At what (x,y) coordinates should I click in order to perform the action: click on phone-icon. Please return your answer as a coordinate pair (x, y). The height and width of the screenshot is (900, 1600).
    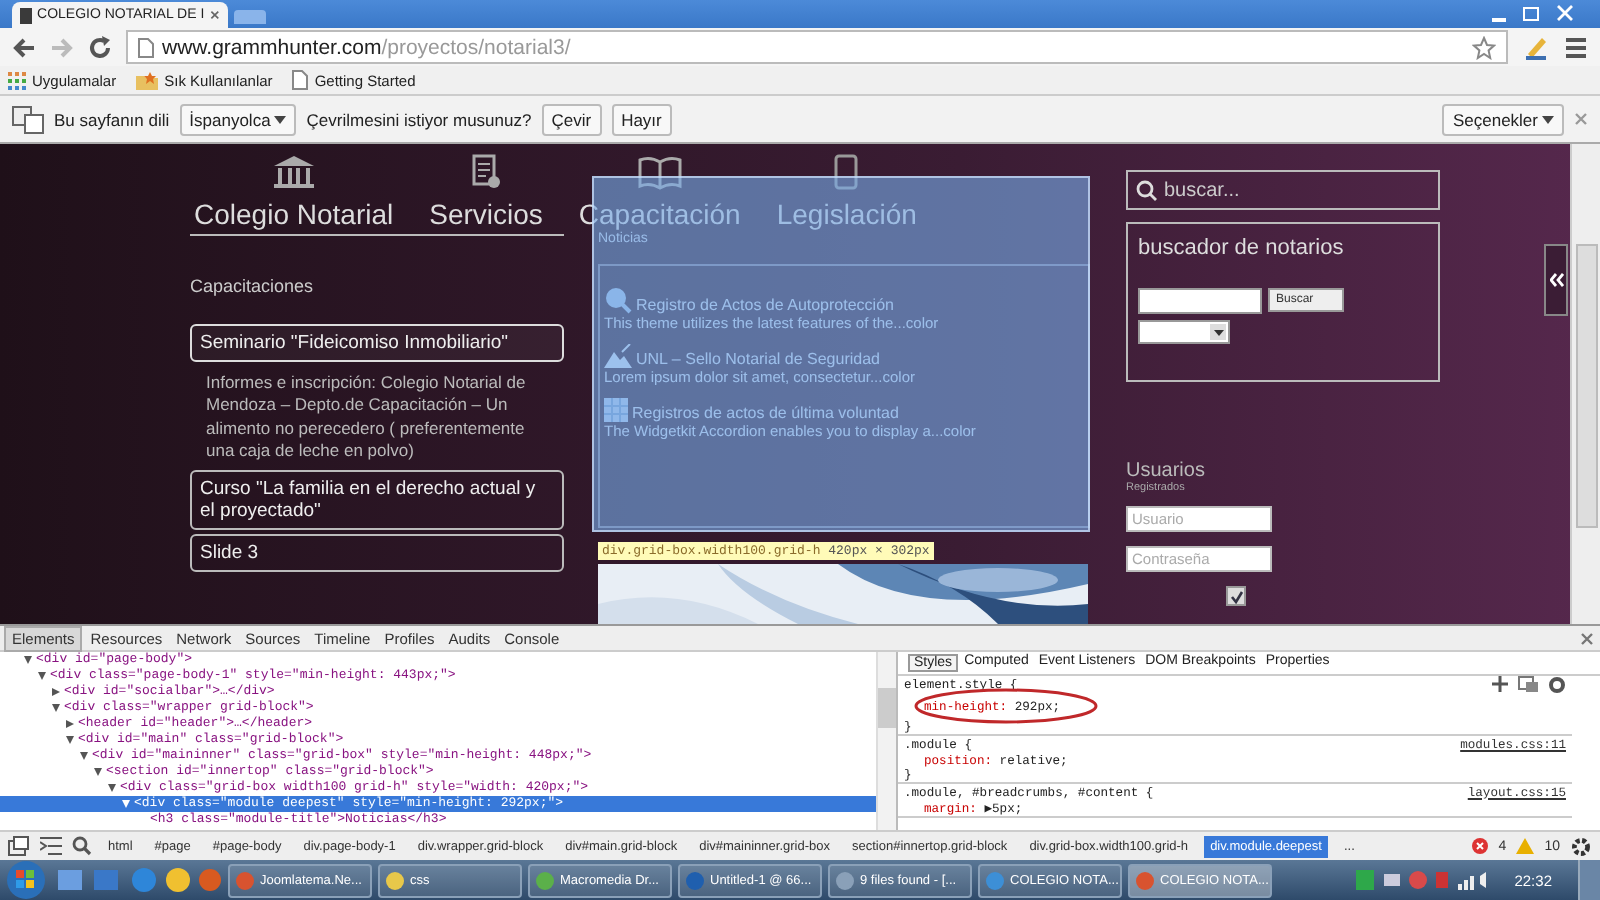
    Looking at the image, I should click on (846, 172).